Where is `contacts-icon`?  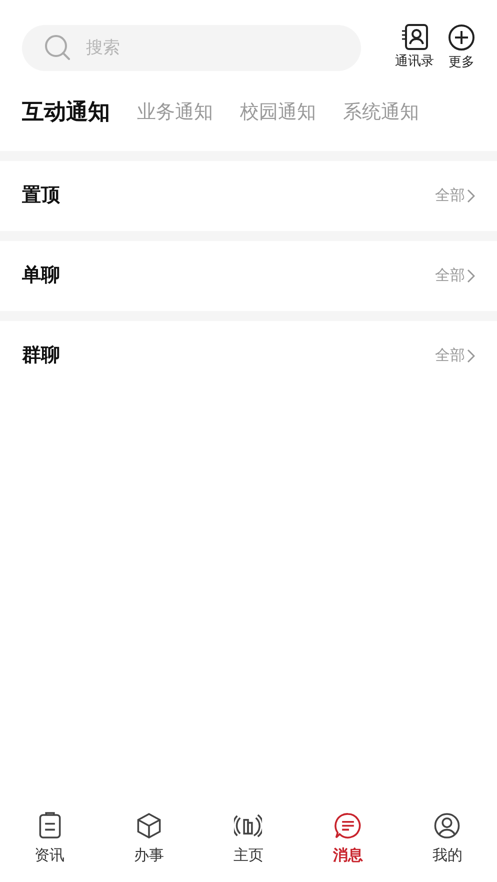 contacts-icon is located at coordinates (414, 37).